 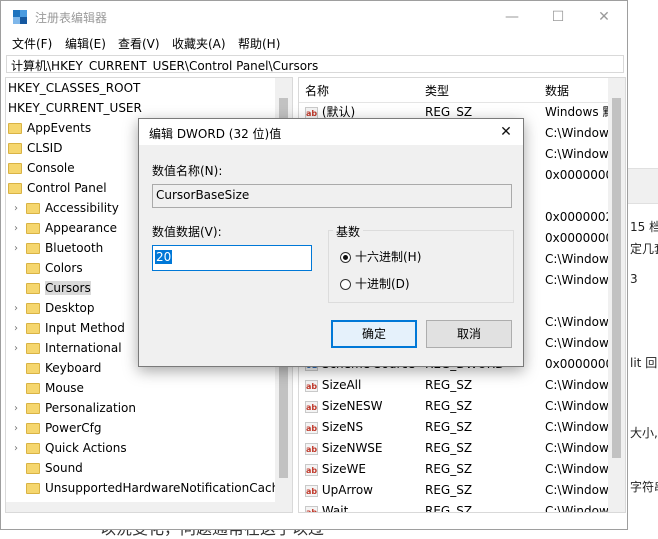 What do you see at coordinates (462, 448) in the screenshot?
I see `list-item: ab SizeNWSE REG_SZ C:\Windows\` at bounding box center [462, 448].